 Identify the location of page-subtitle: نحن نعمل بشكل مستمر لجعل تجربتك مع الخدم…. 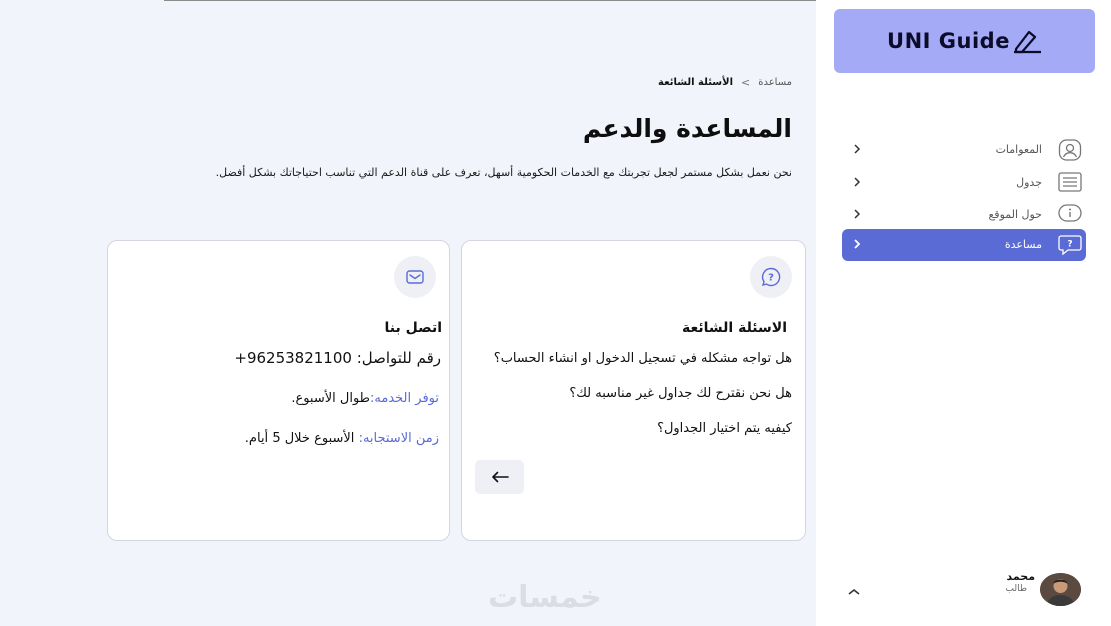
(503, 172).